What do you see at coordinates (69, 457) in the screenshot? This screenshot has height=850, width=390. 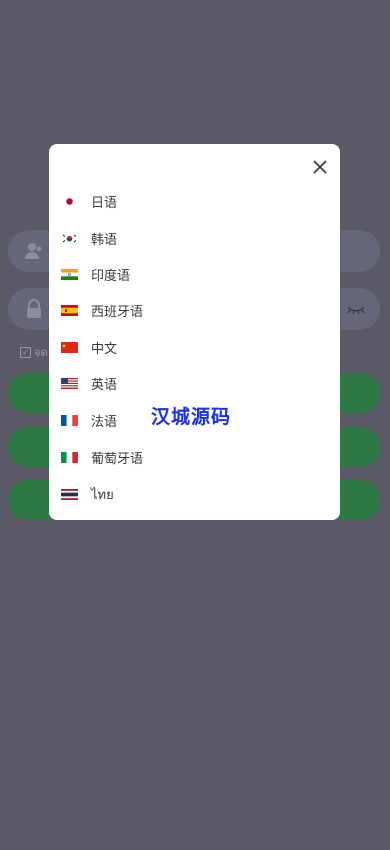 I see `italy-flag-icon` at bounding box center [69, 457].